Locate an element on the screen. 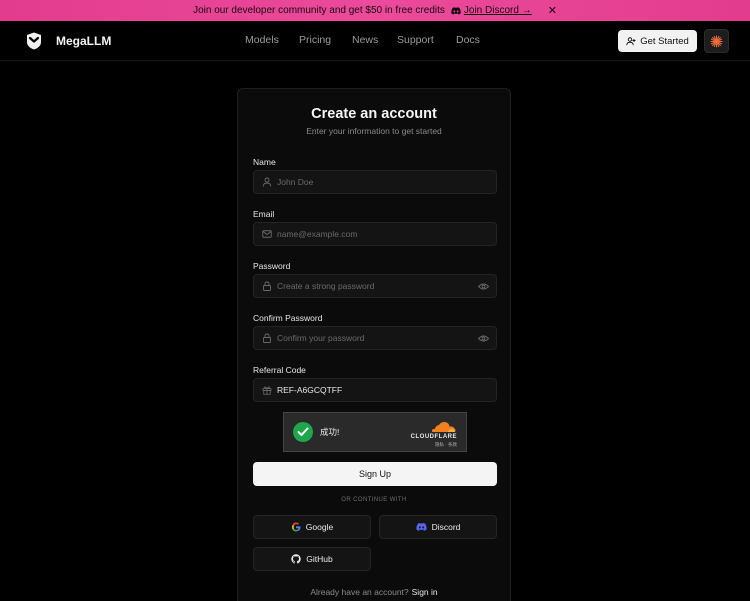 This screenshot has height=601, width=750. google-icon is located at coordinates (296, 527).